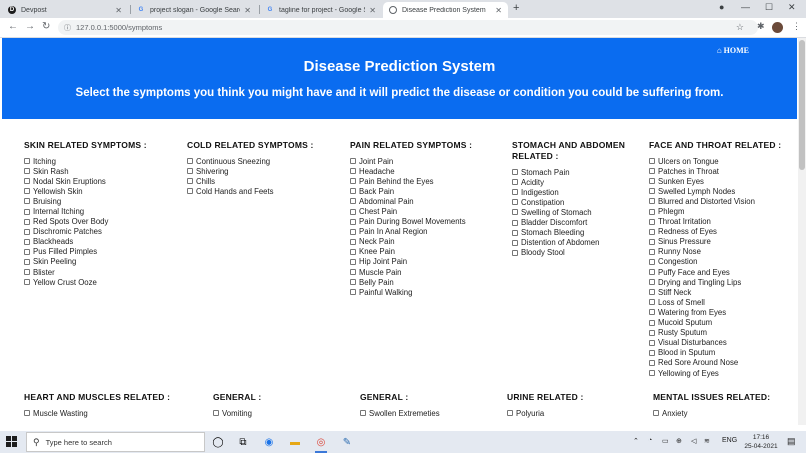 The height and width of the screenshot is (453, 806). Describe the element at coordinates (715, 262) in the screenshot. I see `symptom-option: Congestion` at that location.